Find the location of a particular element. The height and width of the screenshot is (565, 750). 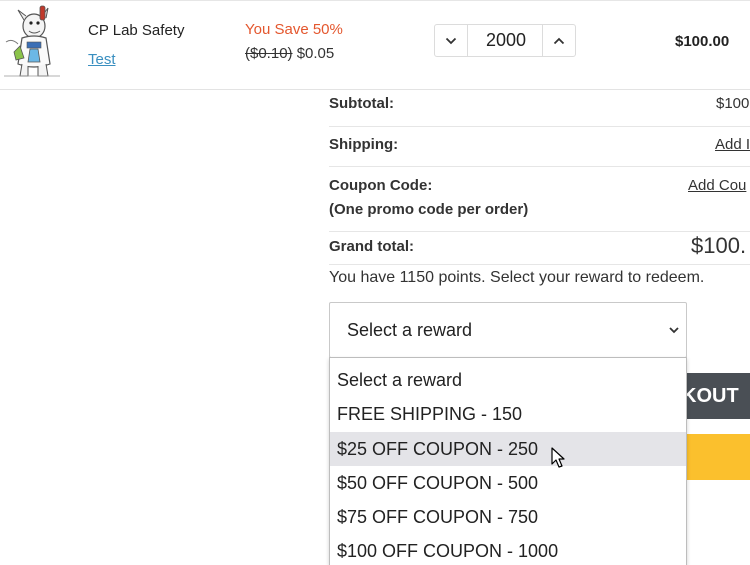

add-shipping-link: Add I is located at coordinates (732, 144).